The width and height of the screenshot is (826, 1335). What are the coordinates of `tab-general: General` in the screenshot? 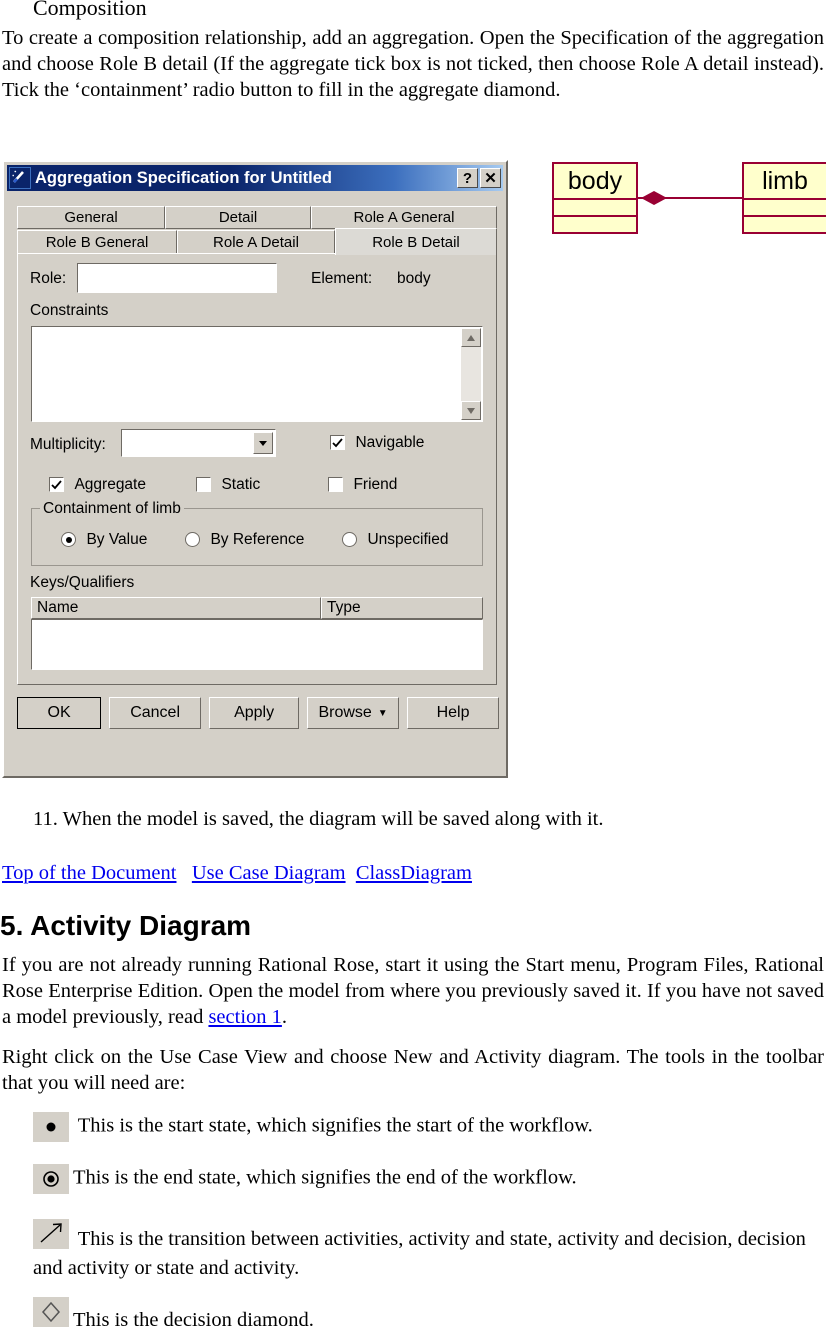 It's located at (91, 217).